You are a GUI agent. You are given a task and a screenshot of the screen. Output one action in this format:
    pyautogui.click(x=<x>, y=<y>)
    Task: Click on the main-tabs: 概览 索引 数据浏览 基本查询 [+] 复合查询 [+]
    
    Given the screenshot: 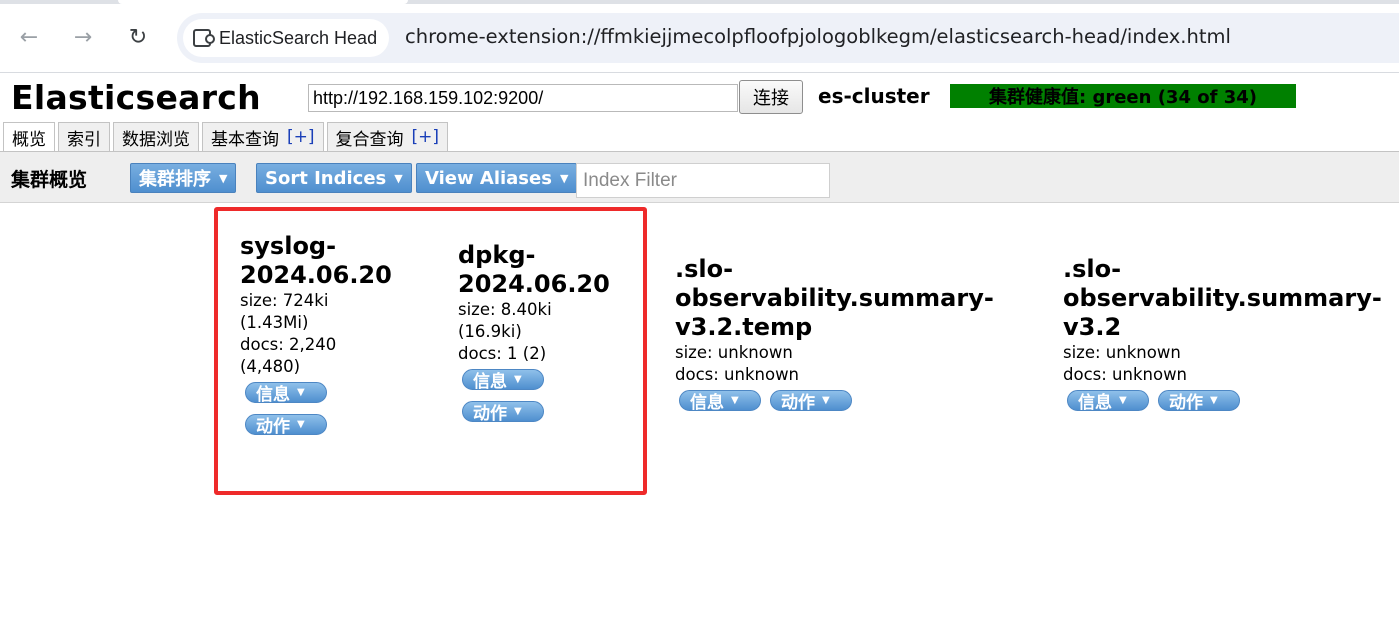 What is the action you would take?
    pyautogui.click(x=226, y=137)
    